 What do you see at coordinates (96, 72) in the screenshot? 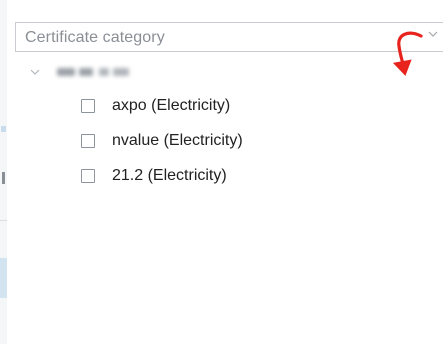
I see `tree-root-label-redacted` at bounding box center [96, 72].